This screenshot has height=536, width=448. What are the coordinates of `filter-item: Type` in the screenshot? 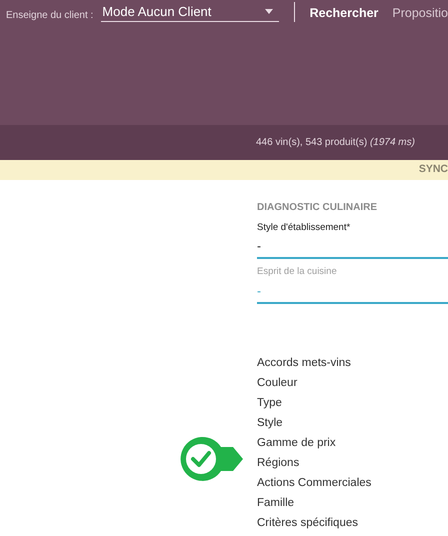 It's located at (269, 403).